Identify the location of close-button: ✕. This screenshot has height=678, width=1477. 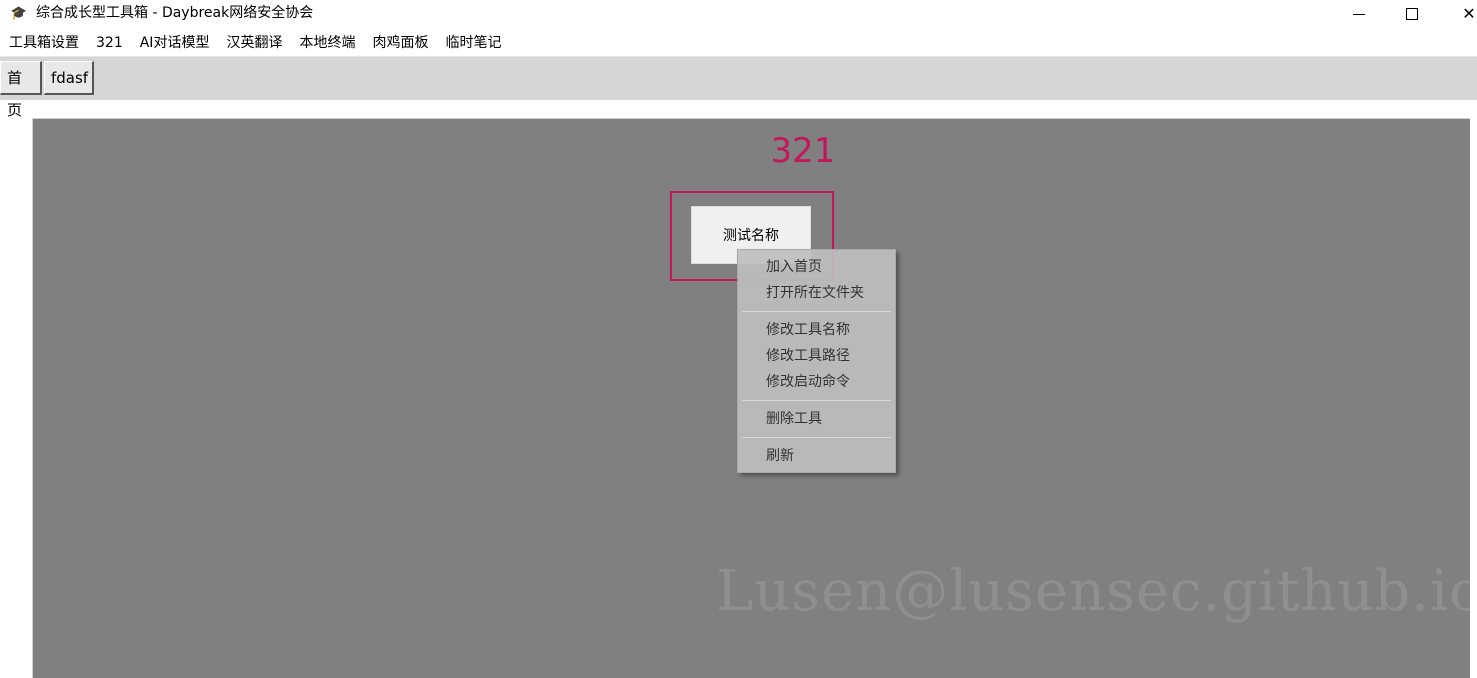
(1461, 14).